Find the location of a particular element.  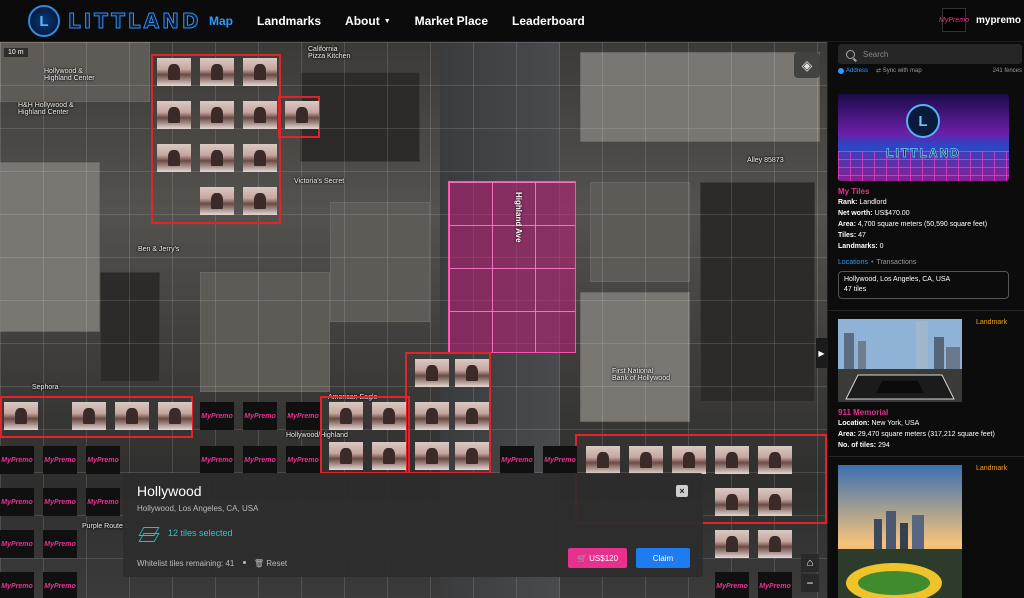

search-input is located at coordinates (938, 54).